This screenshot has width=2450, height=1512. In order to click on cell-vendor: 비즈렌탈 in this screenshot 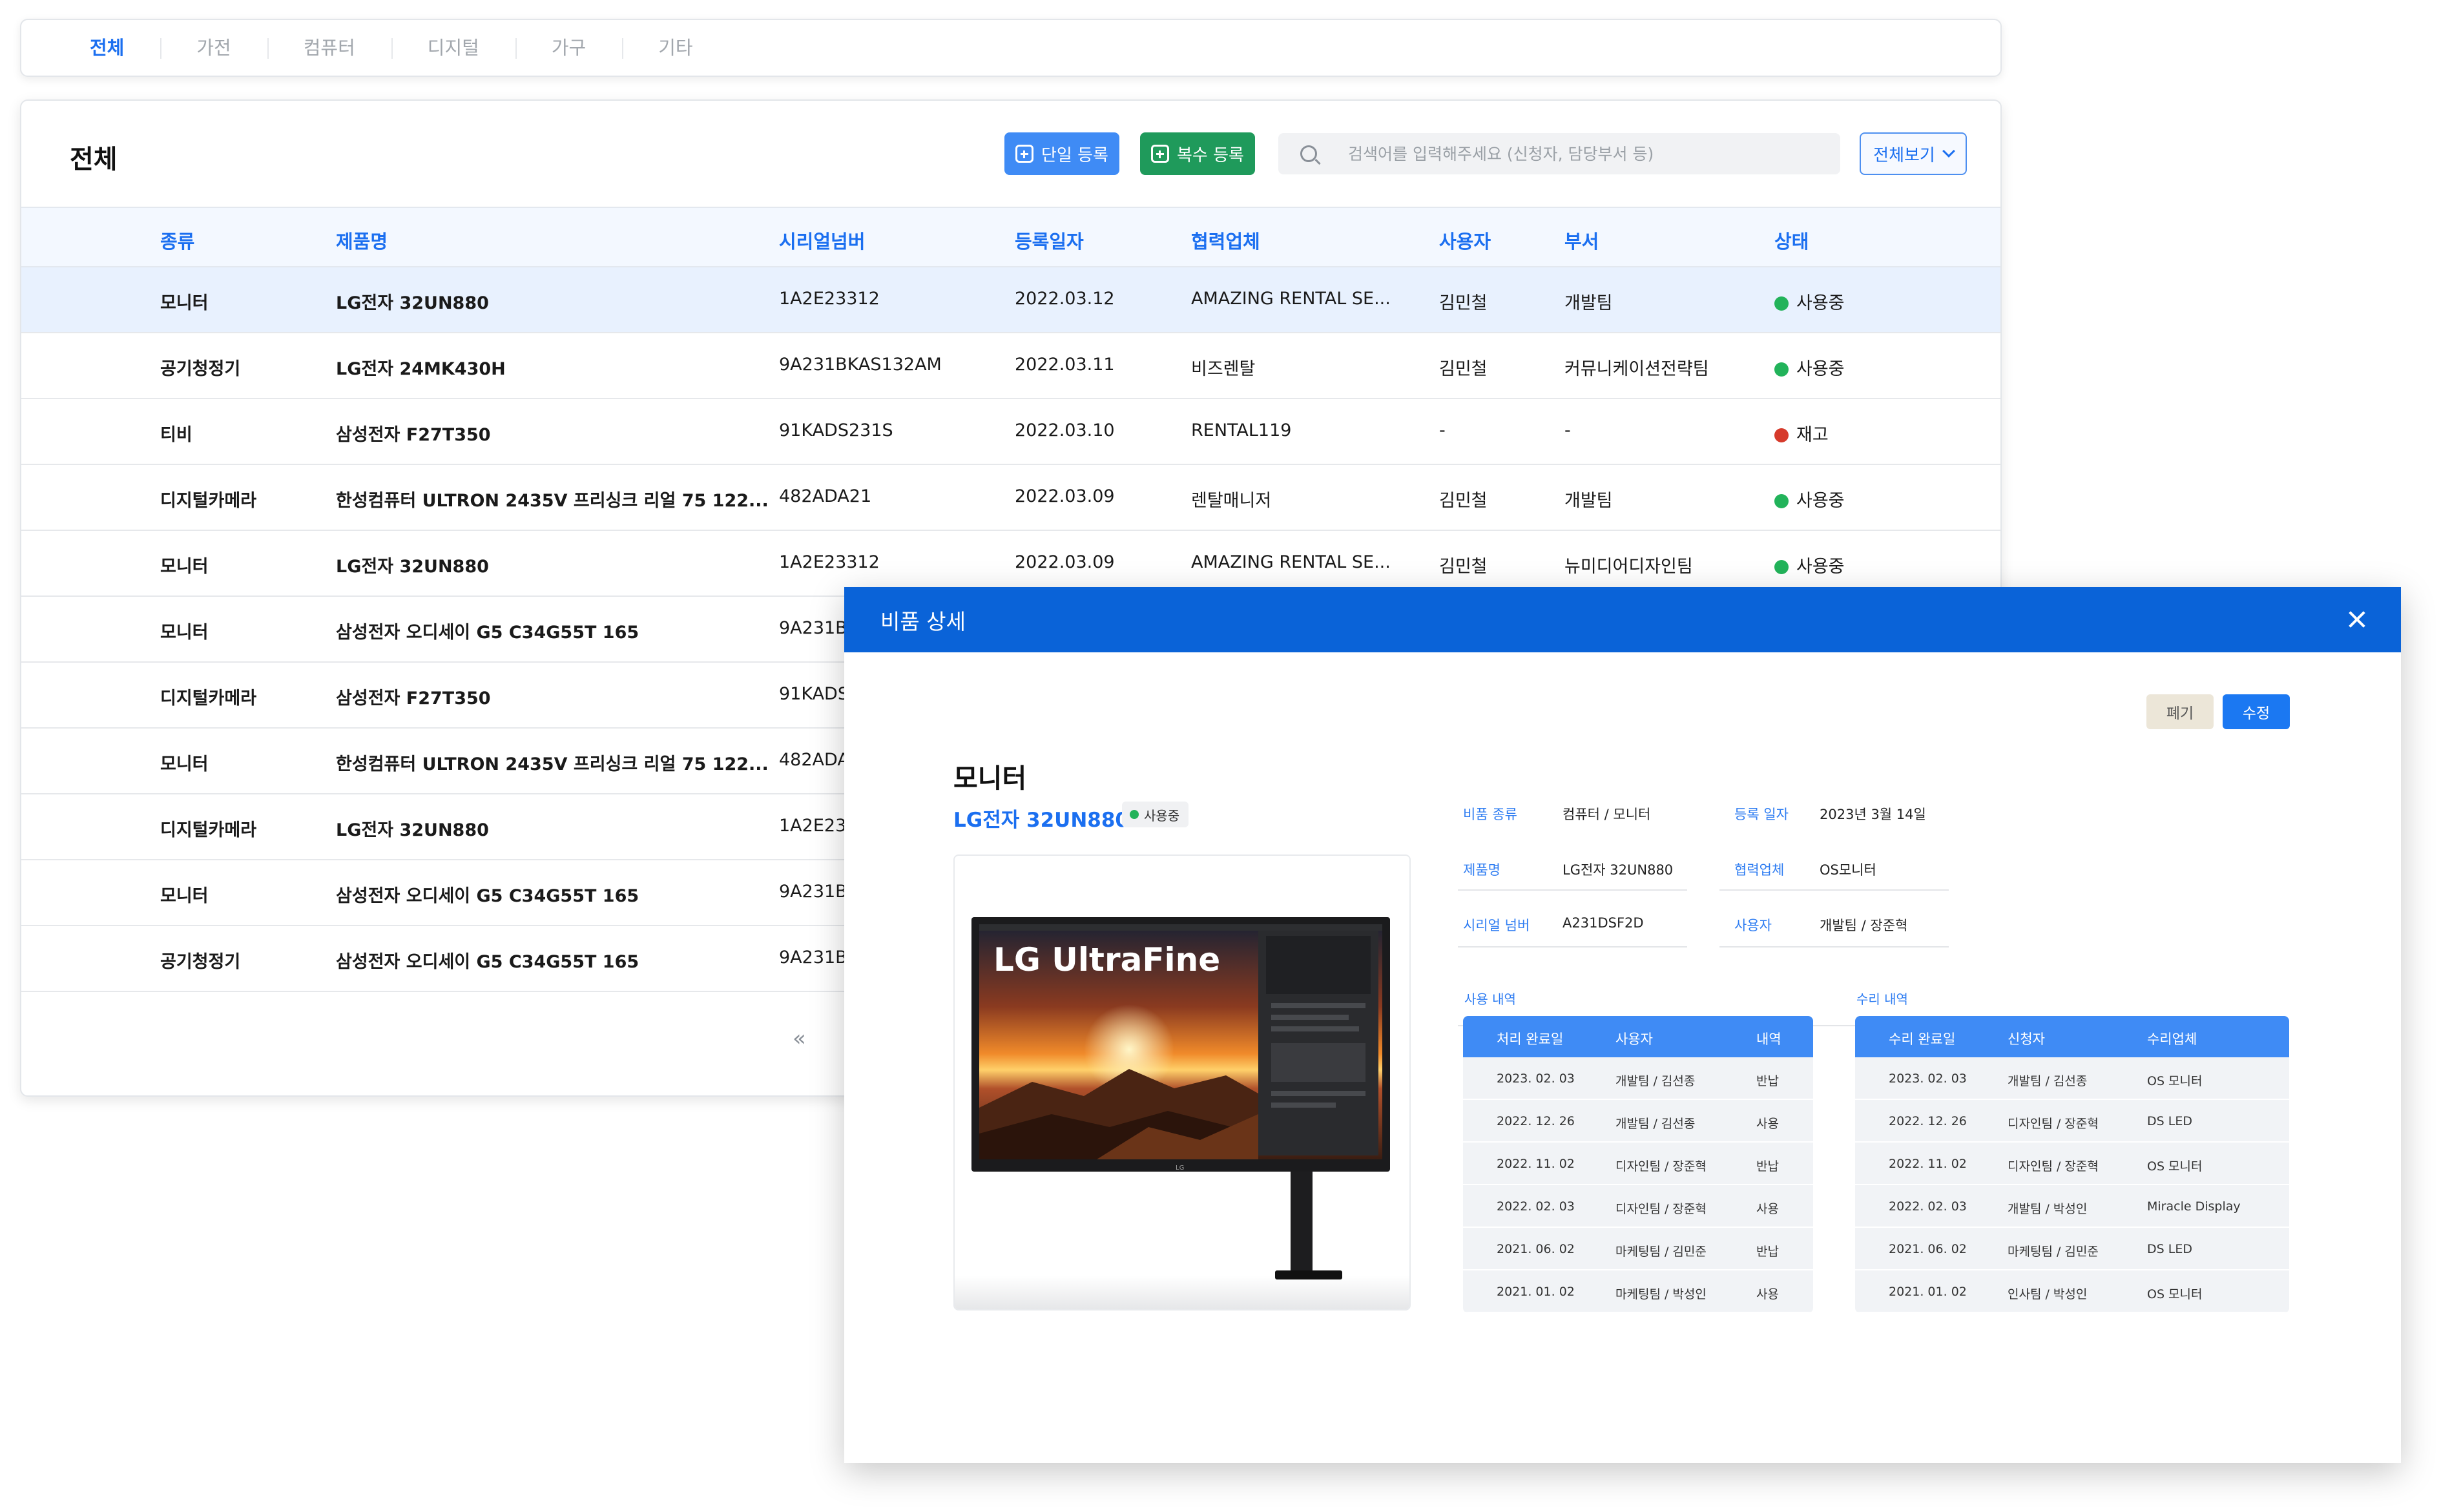, I will do `click(1223, 369)`.